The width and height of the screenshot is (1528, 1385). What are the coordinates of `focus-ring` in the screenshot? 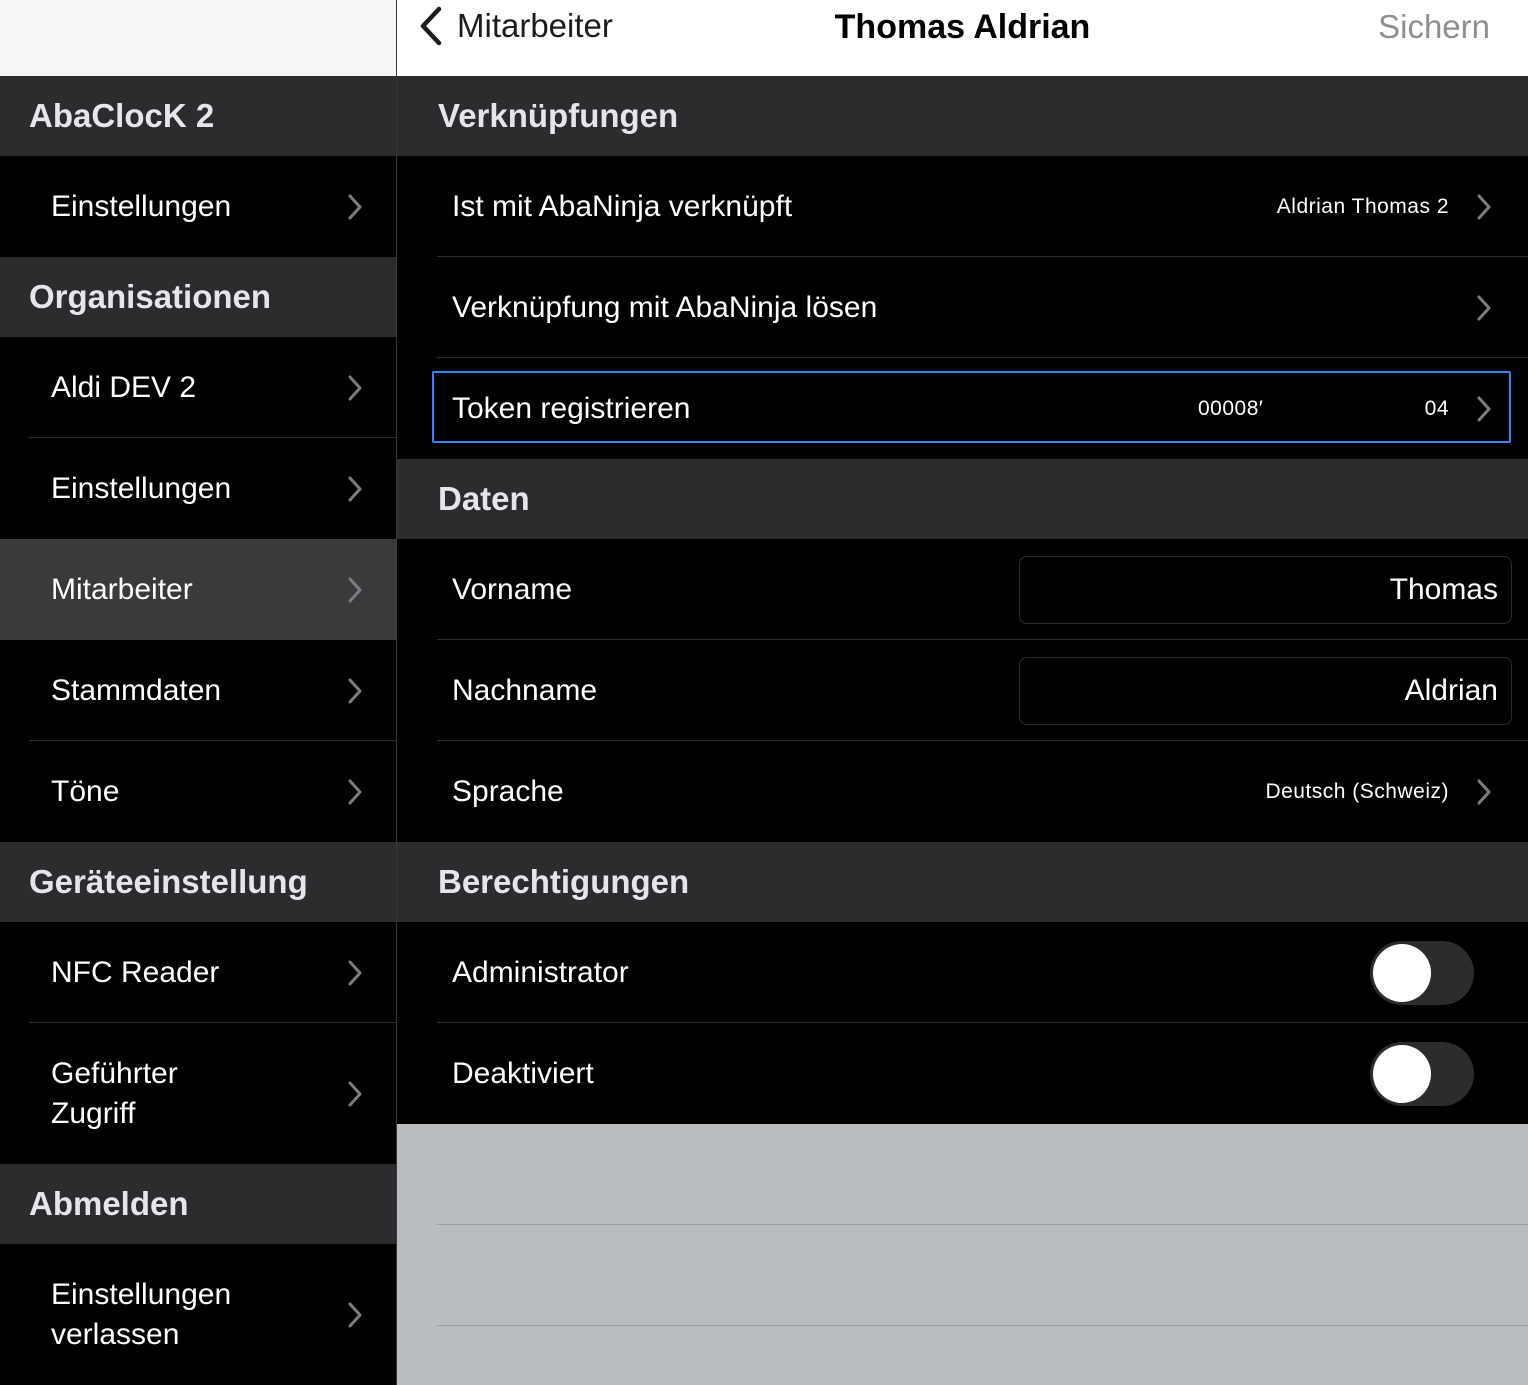 It's located at (971, 407).